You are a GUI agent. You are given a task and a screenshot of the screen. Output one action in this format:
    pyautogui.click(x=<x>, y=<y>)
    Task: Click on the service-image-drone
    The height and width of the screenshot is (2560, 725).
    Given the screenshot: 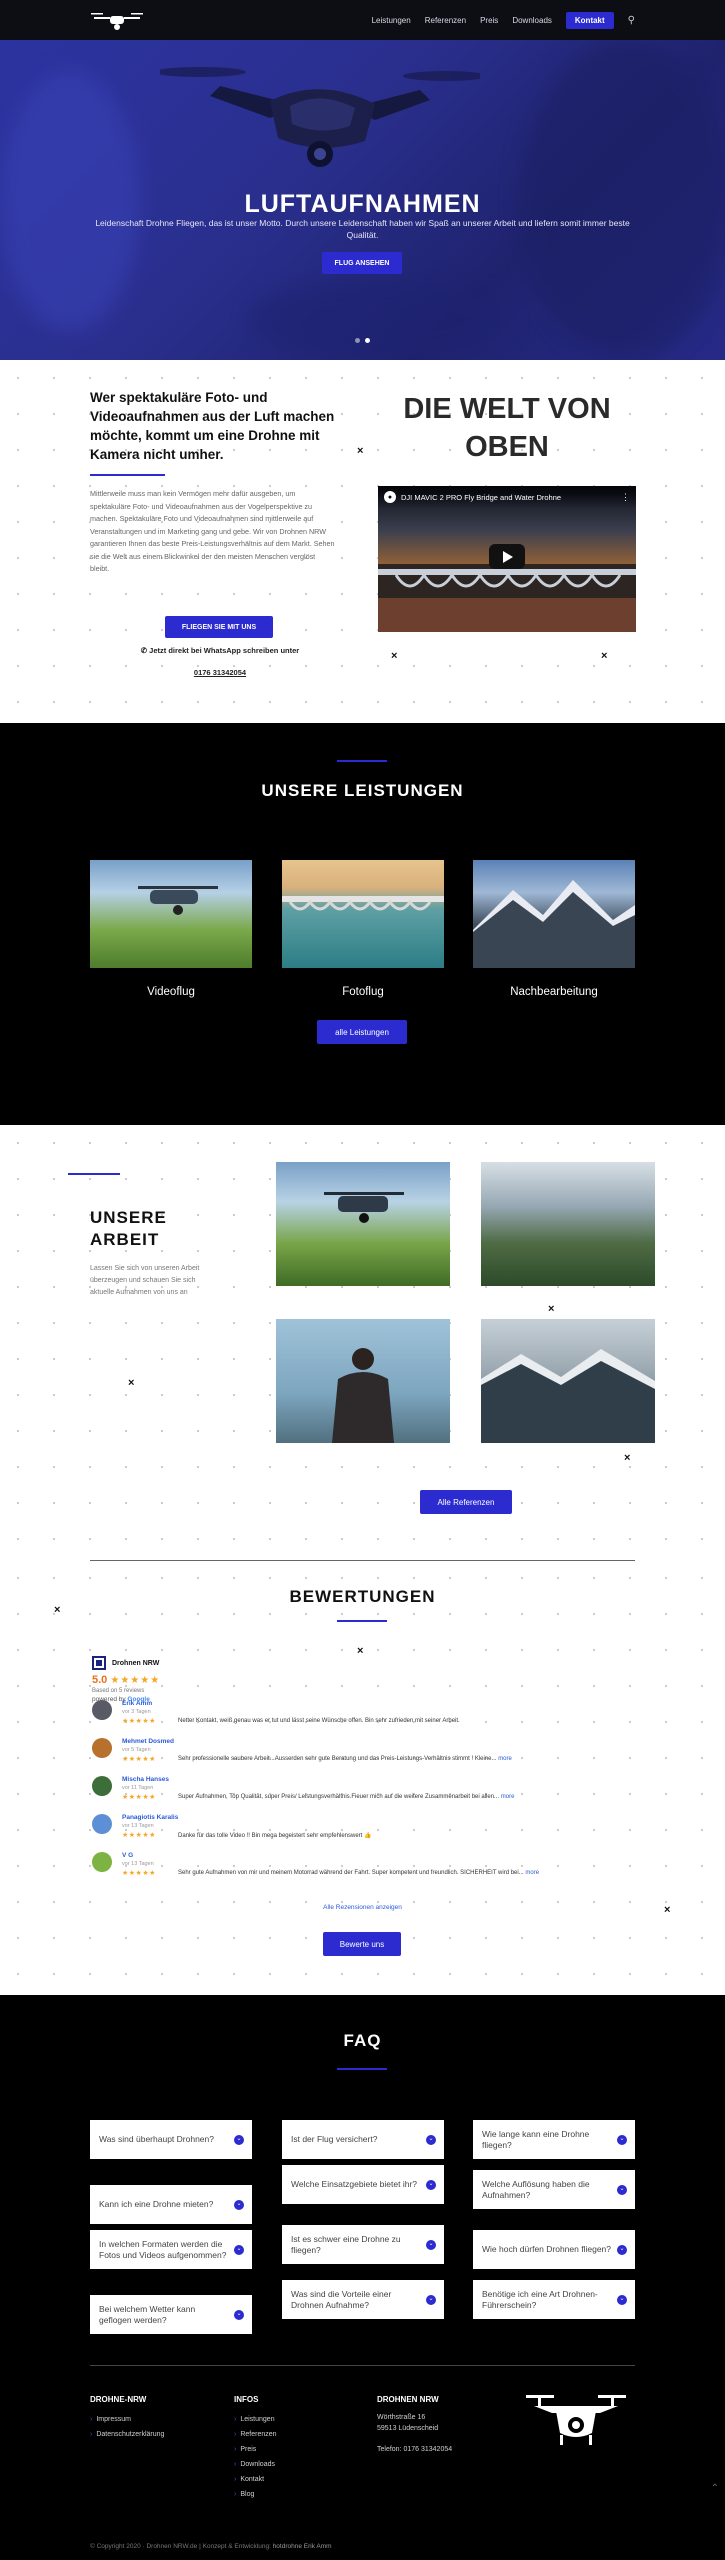 What is the action you would take?
    pyautogui.click(x=171, y=914)
    